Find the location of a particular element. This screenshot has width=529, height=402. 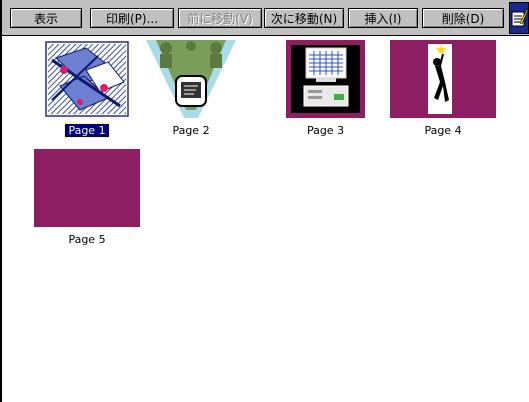

page-thumbnail-1: Page 1 is located at coordinates (87, 90).